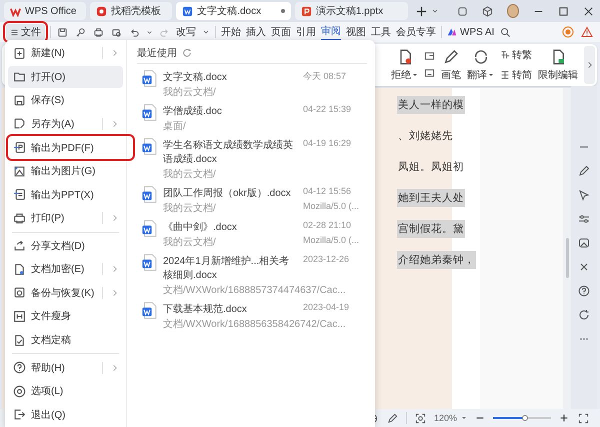 The width and height of the screenshot is (600, 427). What do you see at coordinates (584, 219) in the screenshot?
I see `sliders-icon` at bounding box center [584, 219].